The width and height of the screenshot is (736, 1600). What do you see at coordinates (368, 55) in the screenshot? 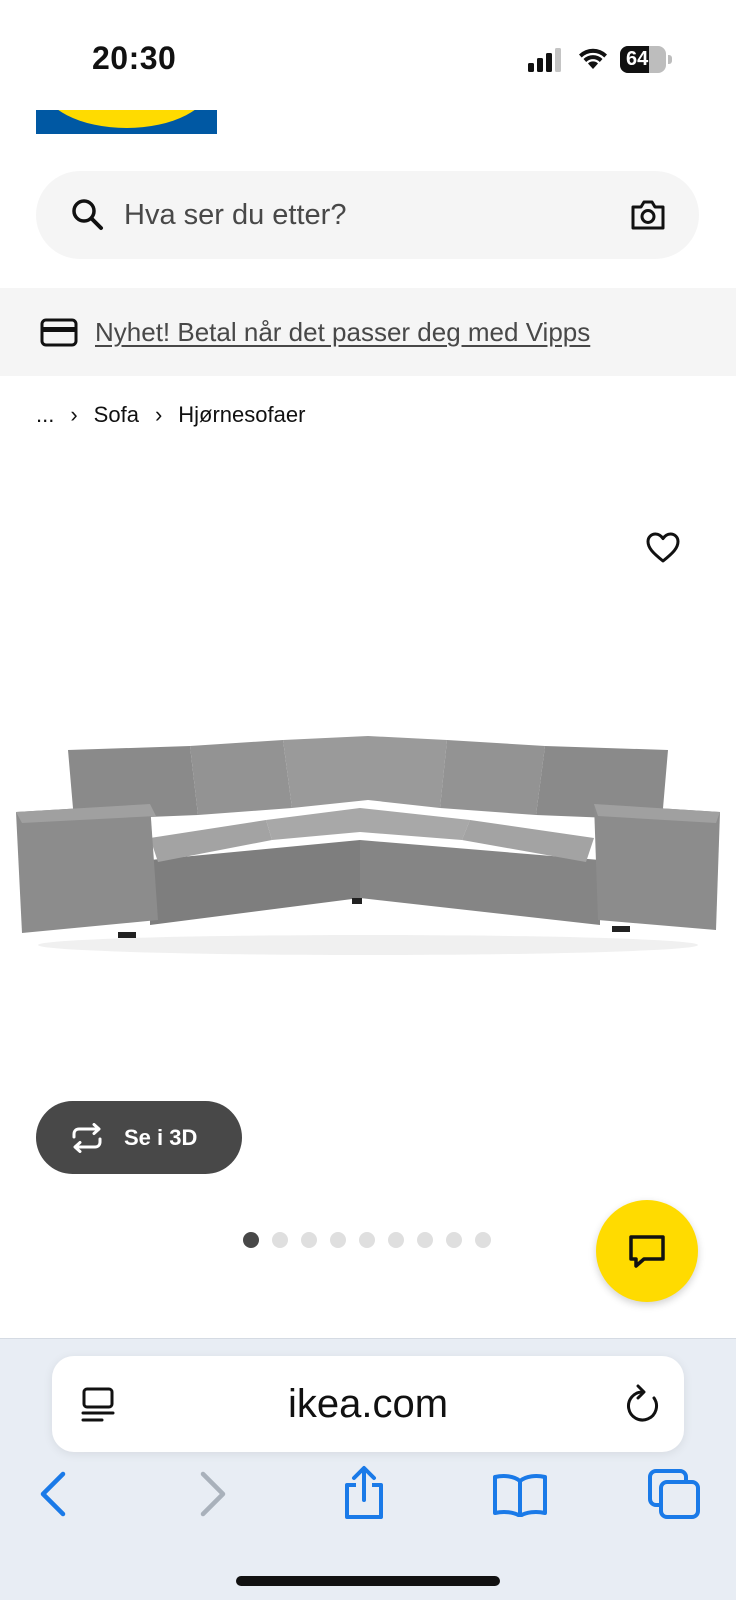
I see `status-bar: 20:30 64` at bounding box center [368, 55].